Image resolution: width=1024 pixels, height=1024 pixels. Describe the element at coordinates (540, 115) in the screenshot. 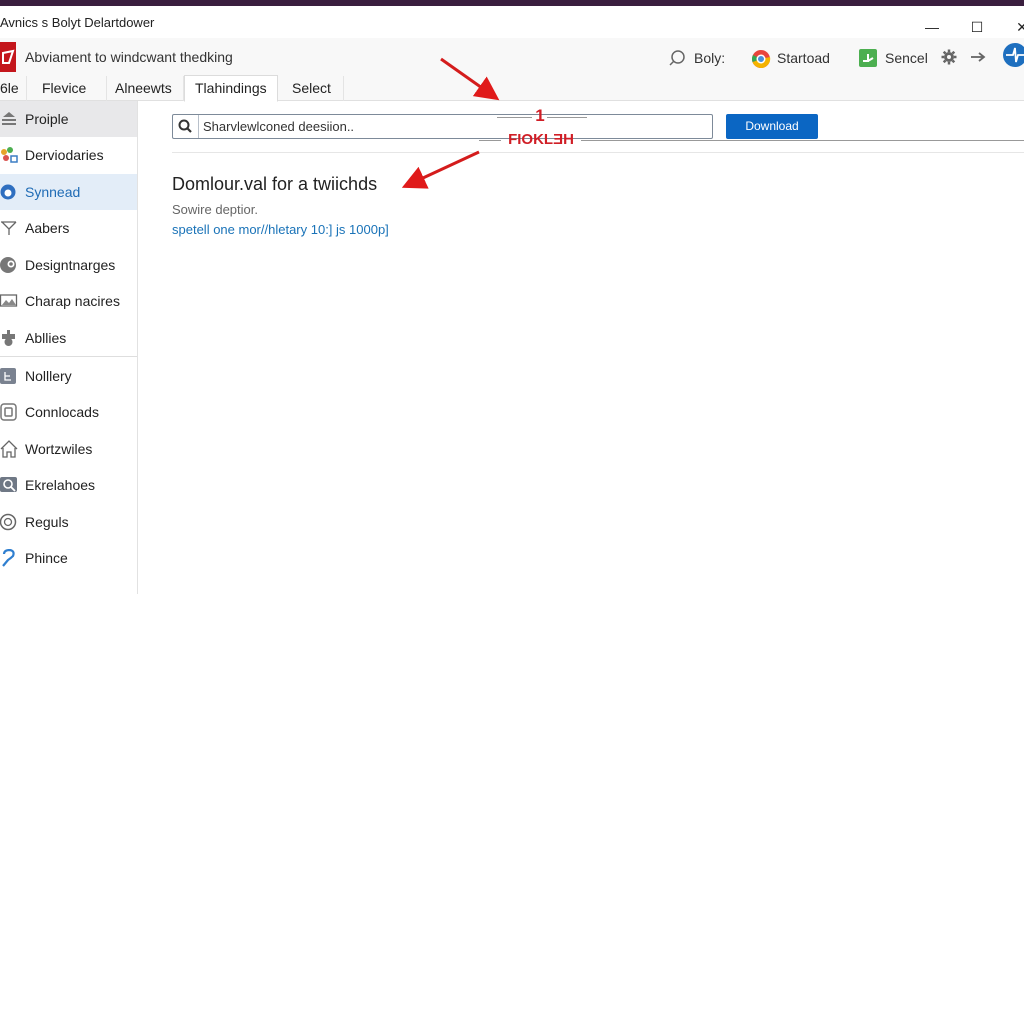

I see `annotation-number: 1` at that location.